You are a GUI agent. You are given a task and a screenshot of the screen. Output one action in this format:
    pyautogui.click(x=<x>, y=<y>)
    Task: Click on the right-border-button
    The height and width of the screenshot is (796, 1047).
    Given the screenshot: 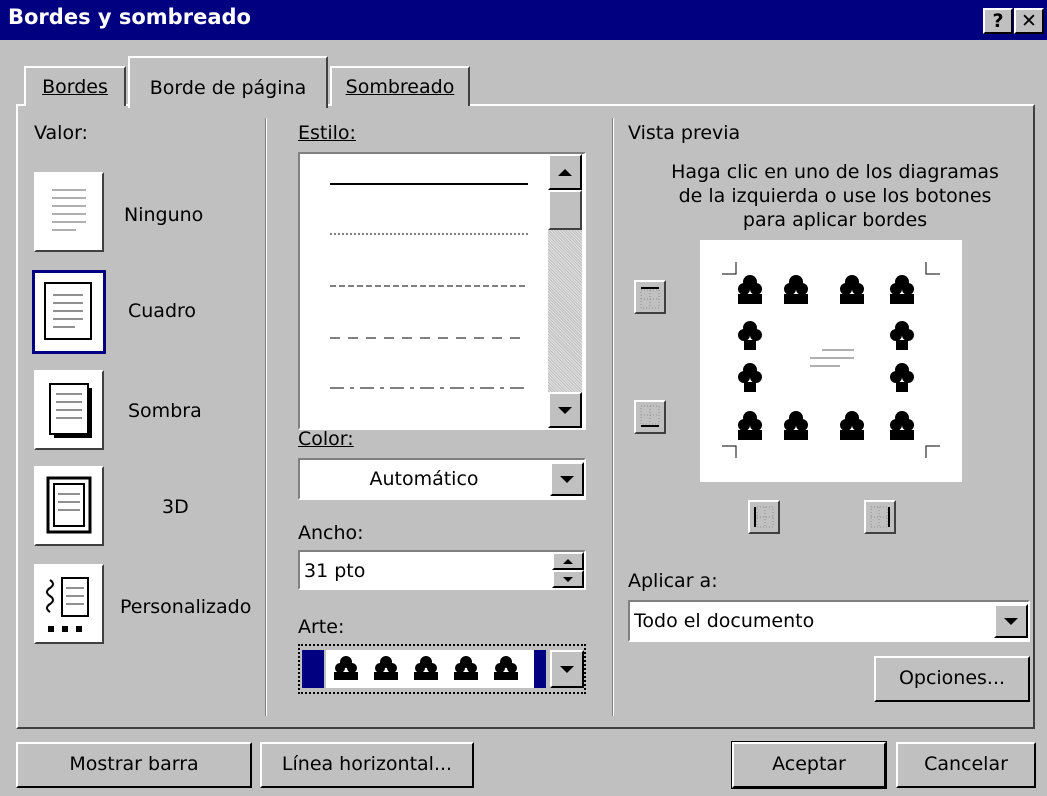 What is the action you would take?
    pyautogui.click(x=880, y=517)
    